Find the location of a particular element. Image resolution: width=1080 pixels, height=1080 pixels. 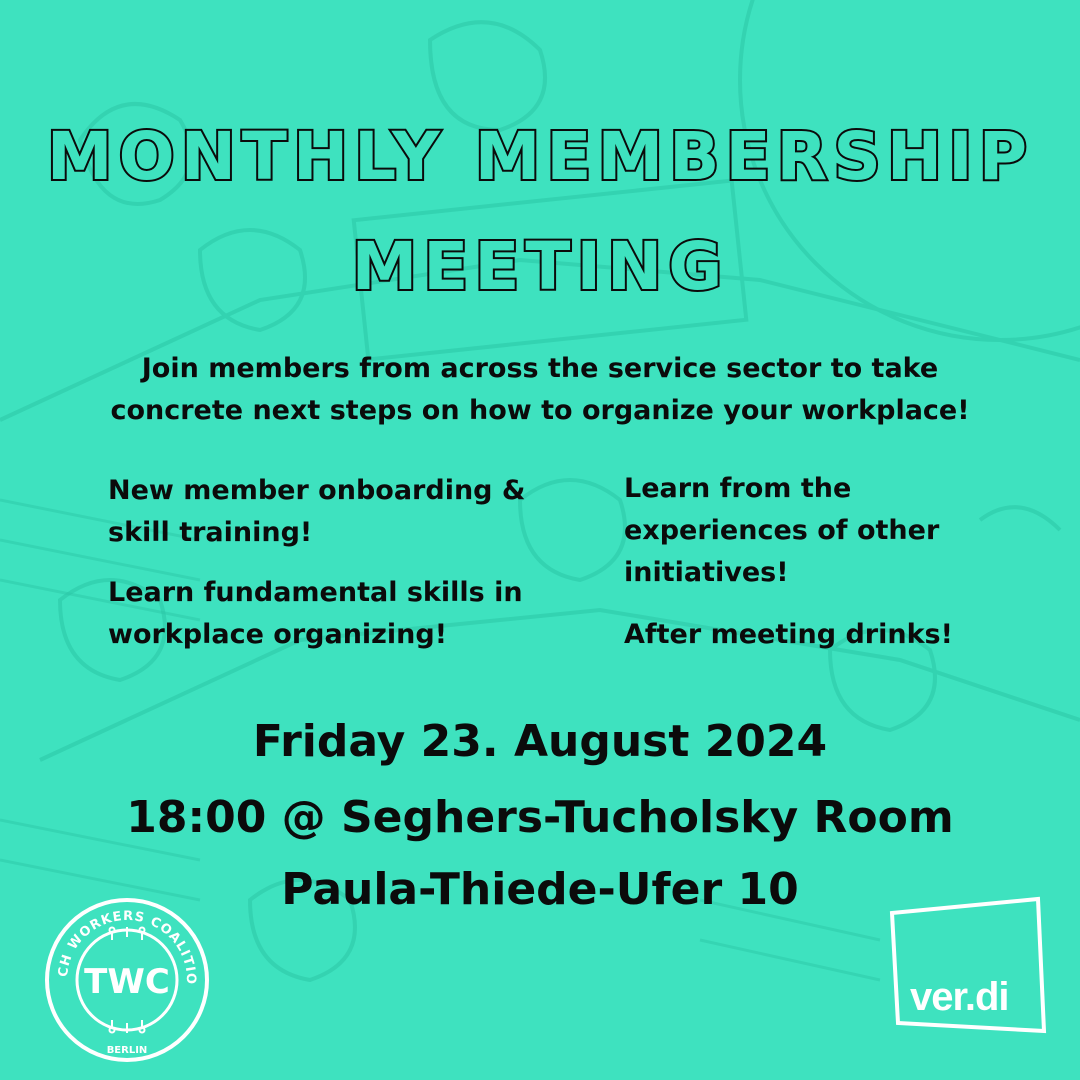

event-time-place: 18:00 @ Seghers-Tucholsky Room is located at coordinates (540, 817).